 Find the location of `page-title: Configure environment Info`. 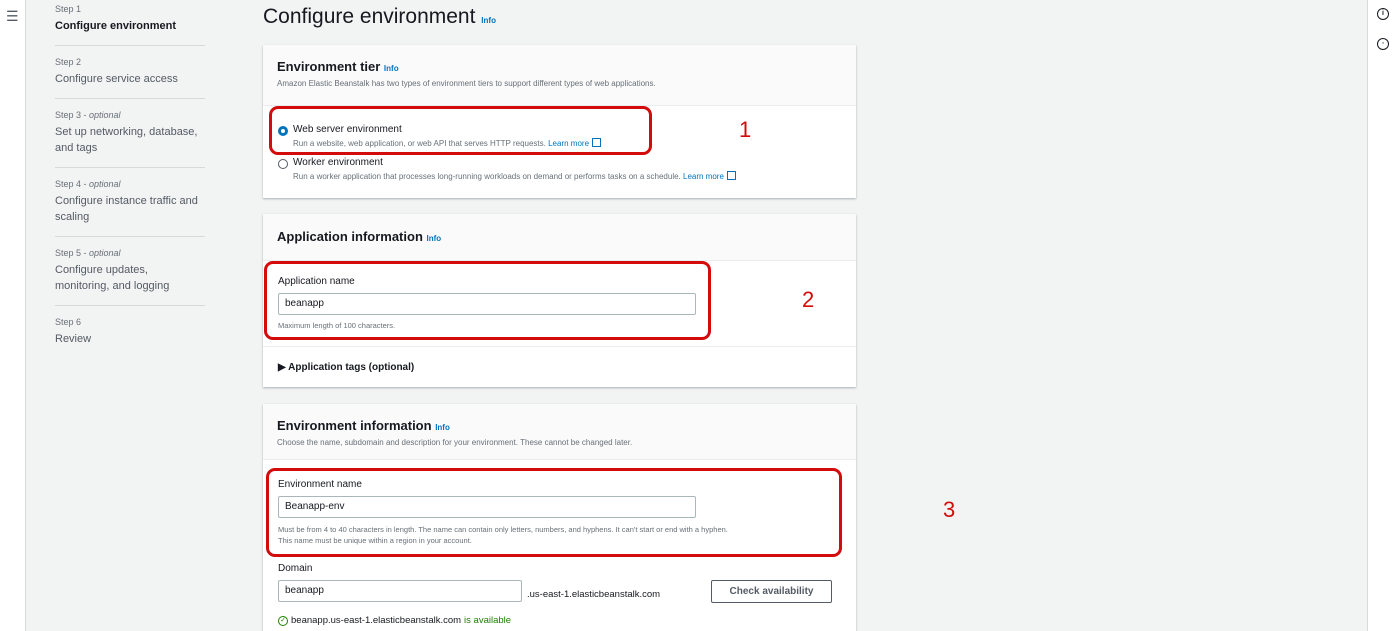

page-title: Configure environment Info is located at coordinates (379, 16).